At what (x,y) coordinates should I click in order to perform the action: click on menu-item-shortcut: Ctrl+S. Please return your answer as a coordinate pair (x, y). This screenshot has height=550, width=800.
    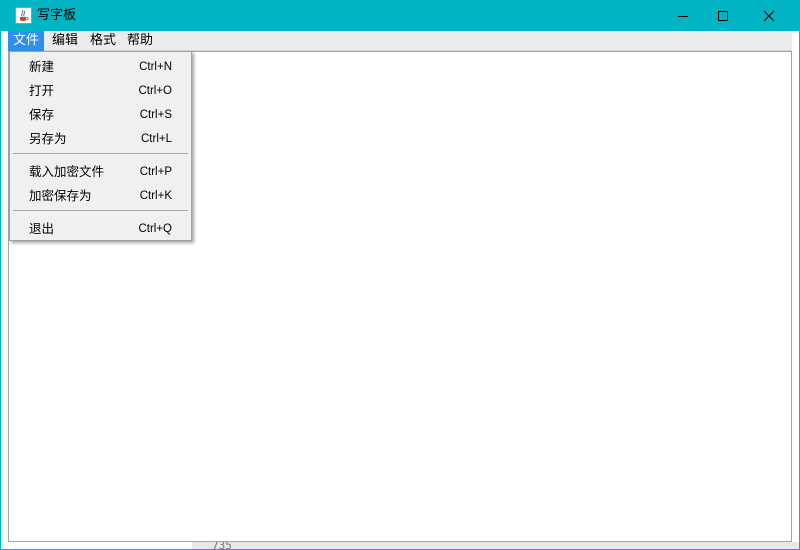
    Looking at the image, I should click on (155, 115).